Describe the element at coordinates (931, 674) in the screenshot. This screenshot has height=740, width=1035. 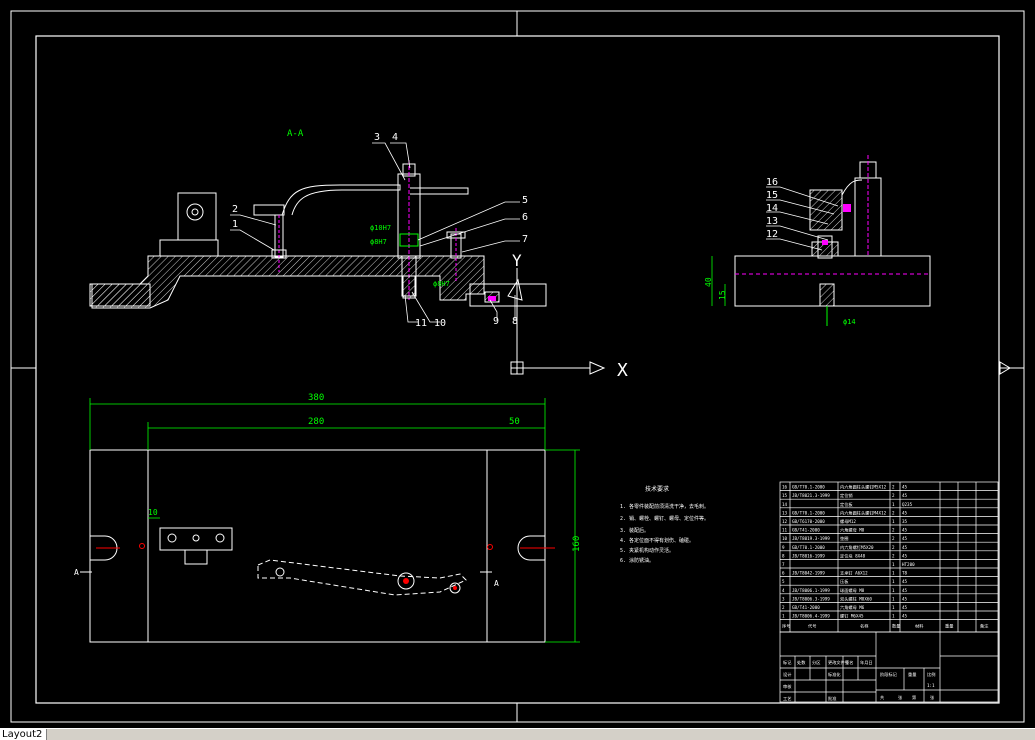
I see `svg-text: 比例` at that location.